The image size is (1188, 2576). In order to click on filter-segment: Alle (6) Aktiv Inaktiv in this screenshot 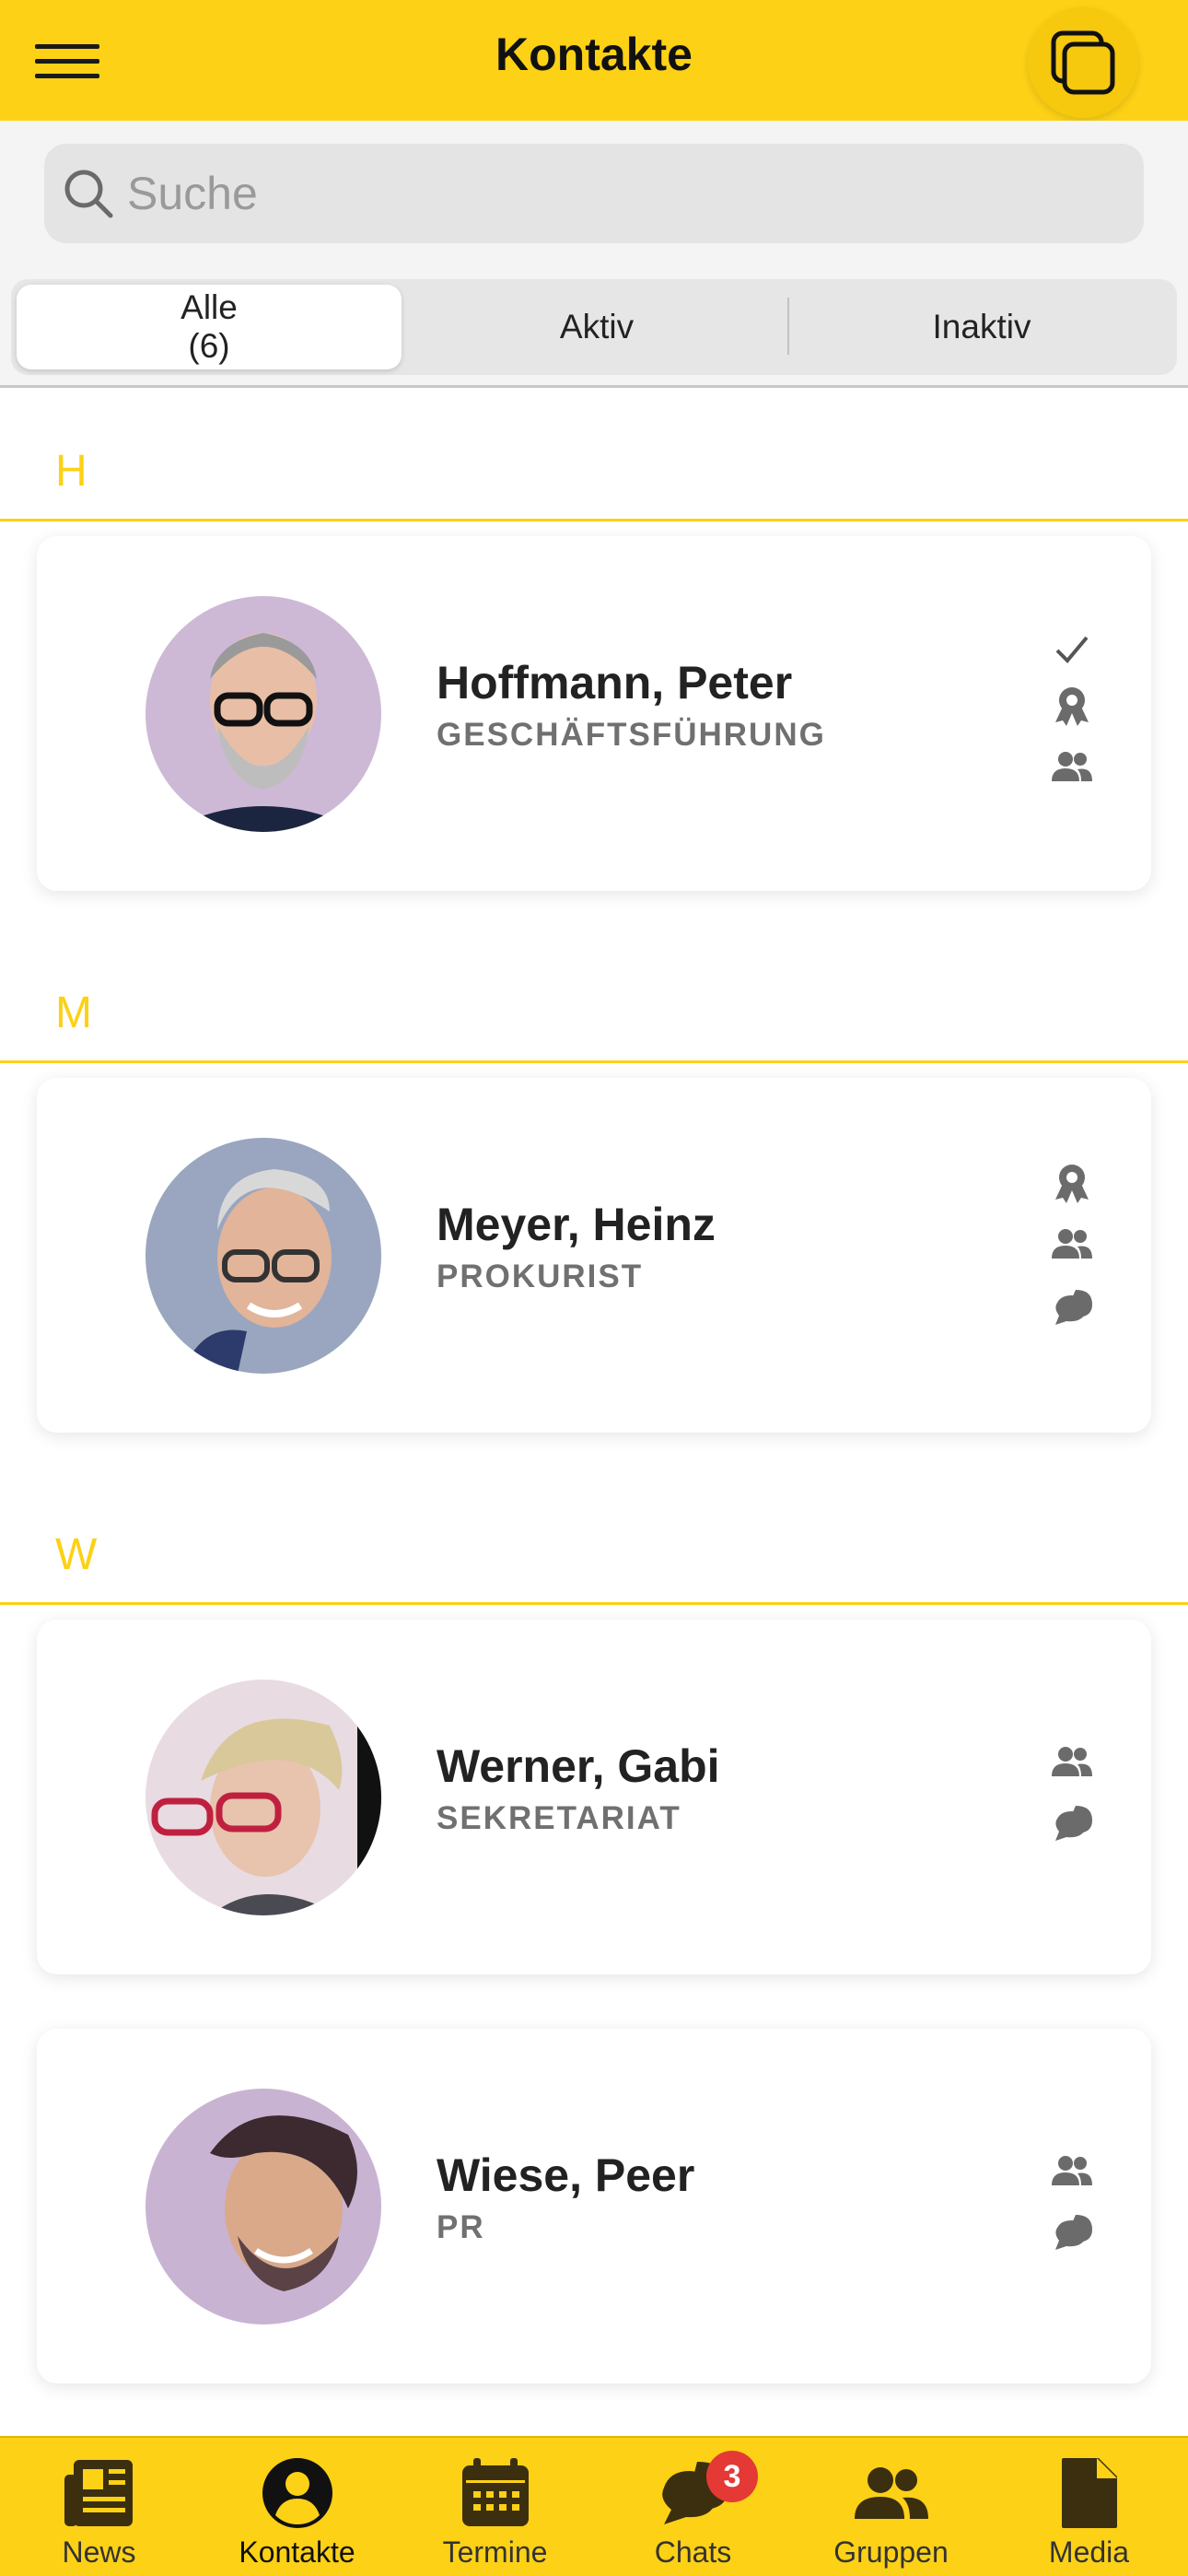, I will do `click(594, 327)`.